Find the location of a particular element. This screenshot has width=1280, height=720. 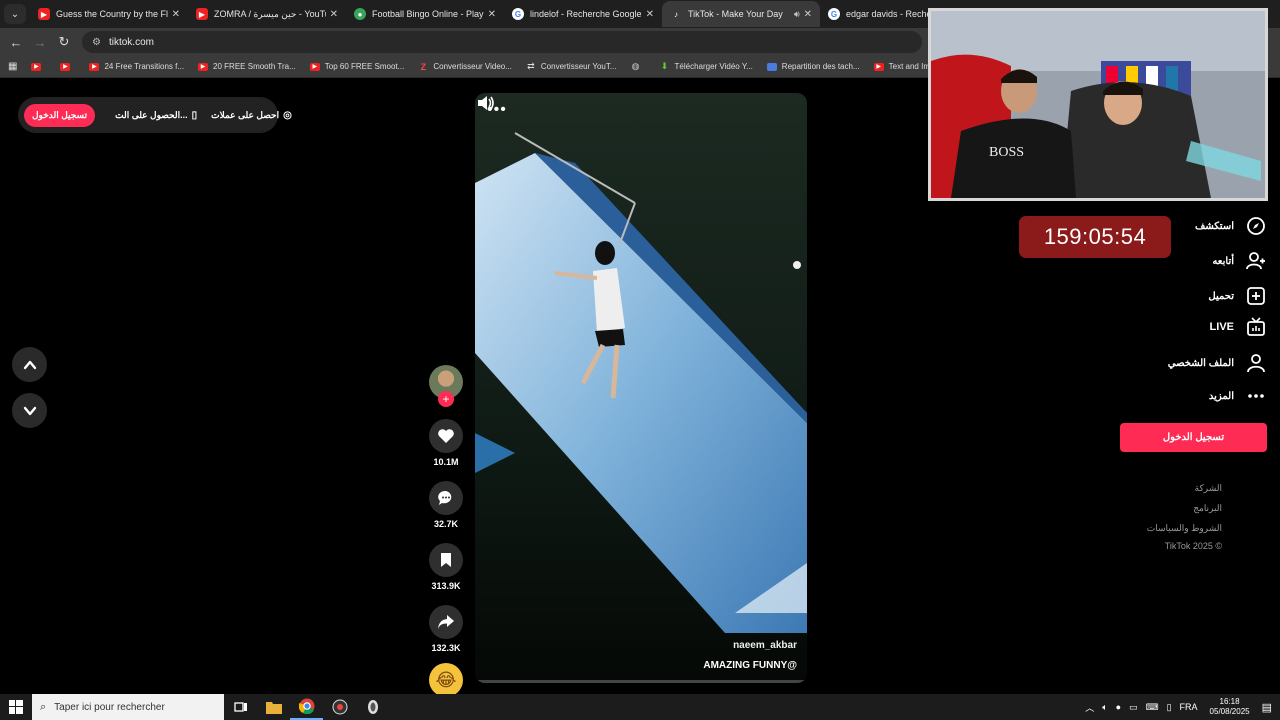

obs-icon is located at coordinates (339, 707).